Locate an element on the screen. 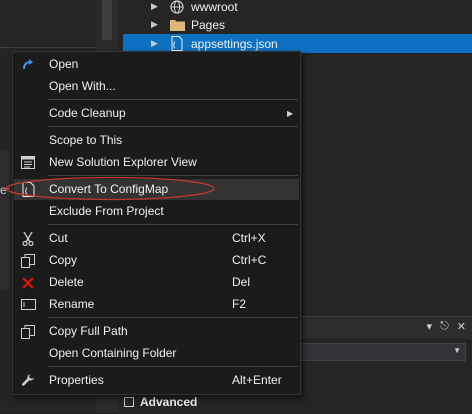 This screenshot has width=472, height=414. menu-item-label: Properties is located at coordinates (76, 380).